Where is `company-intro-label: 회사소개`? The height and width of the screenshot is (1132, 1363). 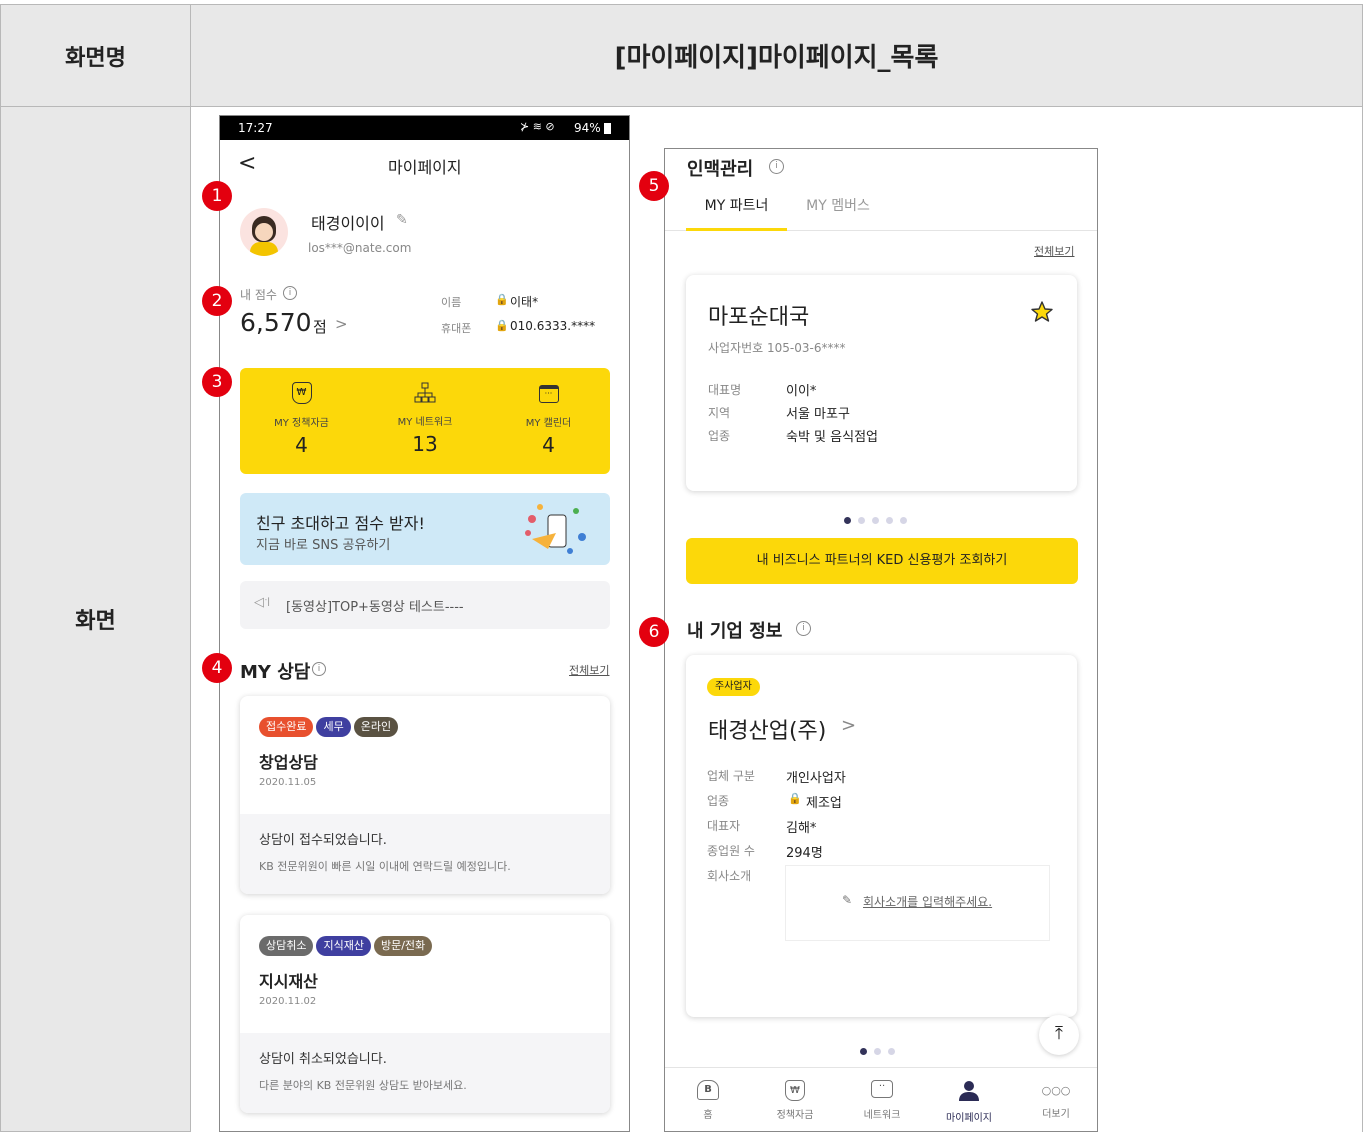 company-intro-label: 회사소개 is located at coordinates (729, 876).